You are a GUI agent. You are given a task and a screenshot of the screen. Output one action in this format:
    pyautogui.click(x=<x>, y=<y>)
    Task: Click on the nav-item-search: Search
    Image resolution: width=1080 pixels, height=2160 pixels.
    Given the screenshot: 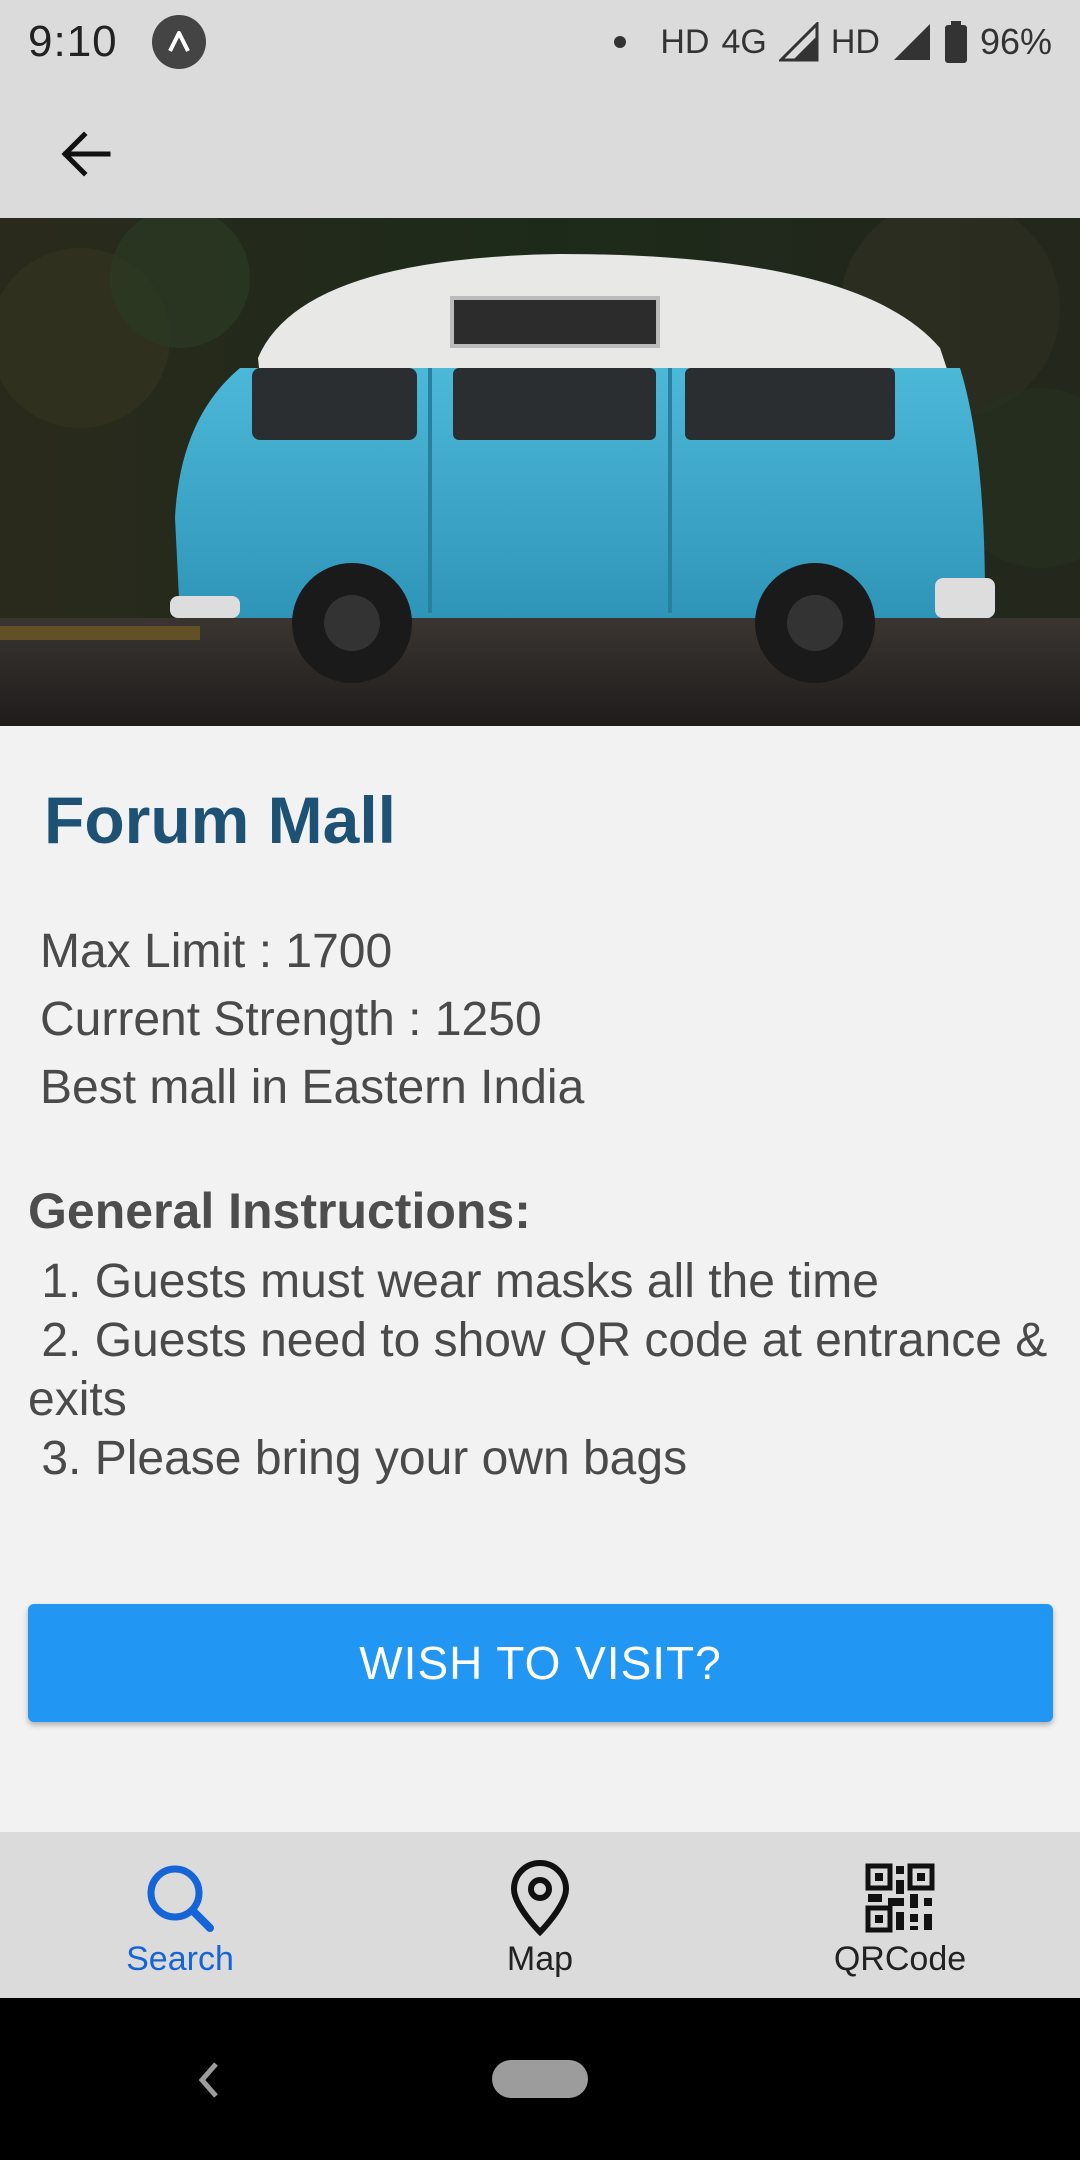 What is the action you would take?
    pyautogui.click(x=180, y=1915)
    